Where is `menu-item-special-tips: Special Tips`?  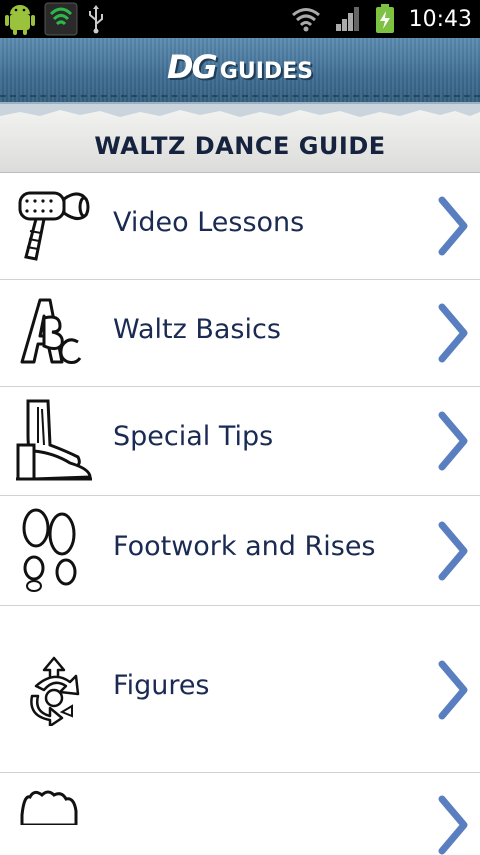
menu-item-special-tips: Special Tips is located at coordinates (240, 441).